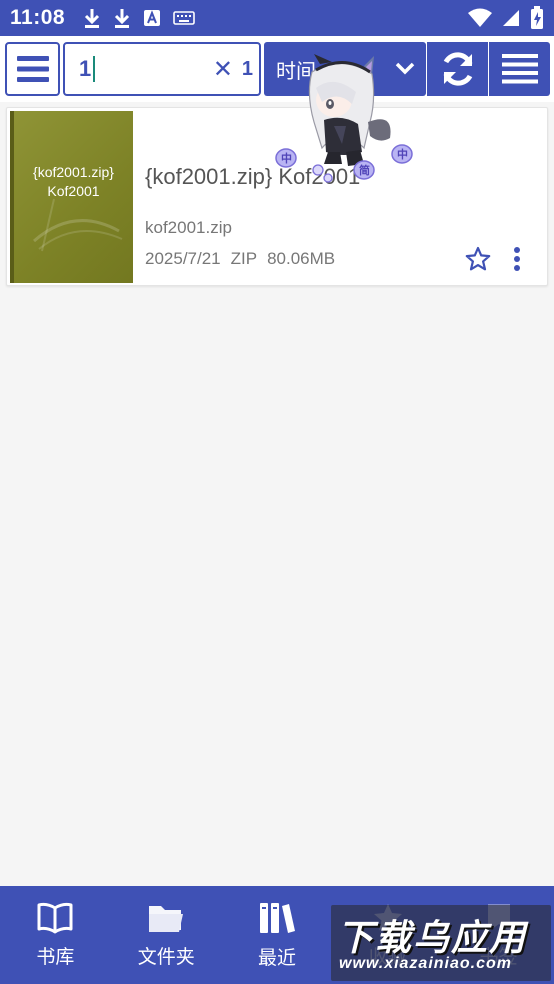 The width and height of the screenshot is (554, 984). I want to click on watermark-url: www.xiazainiao.com, so click(426, 963).